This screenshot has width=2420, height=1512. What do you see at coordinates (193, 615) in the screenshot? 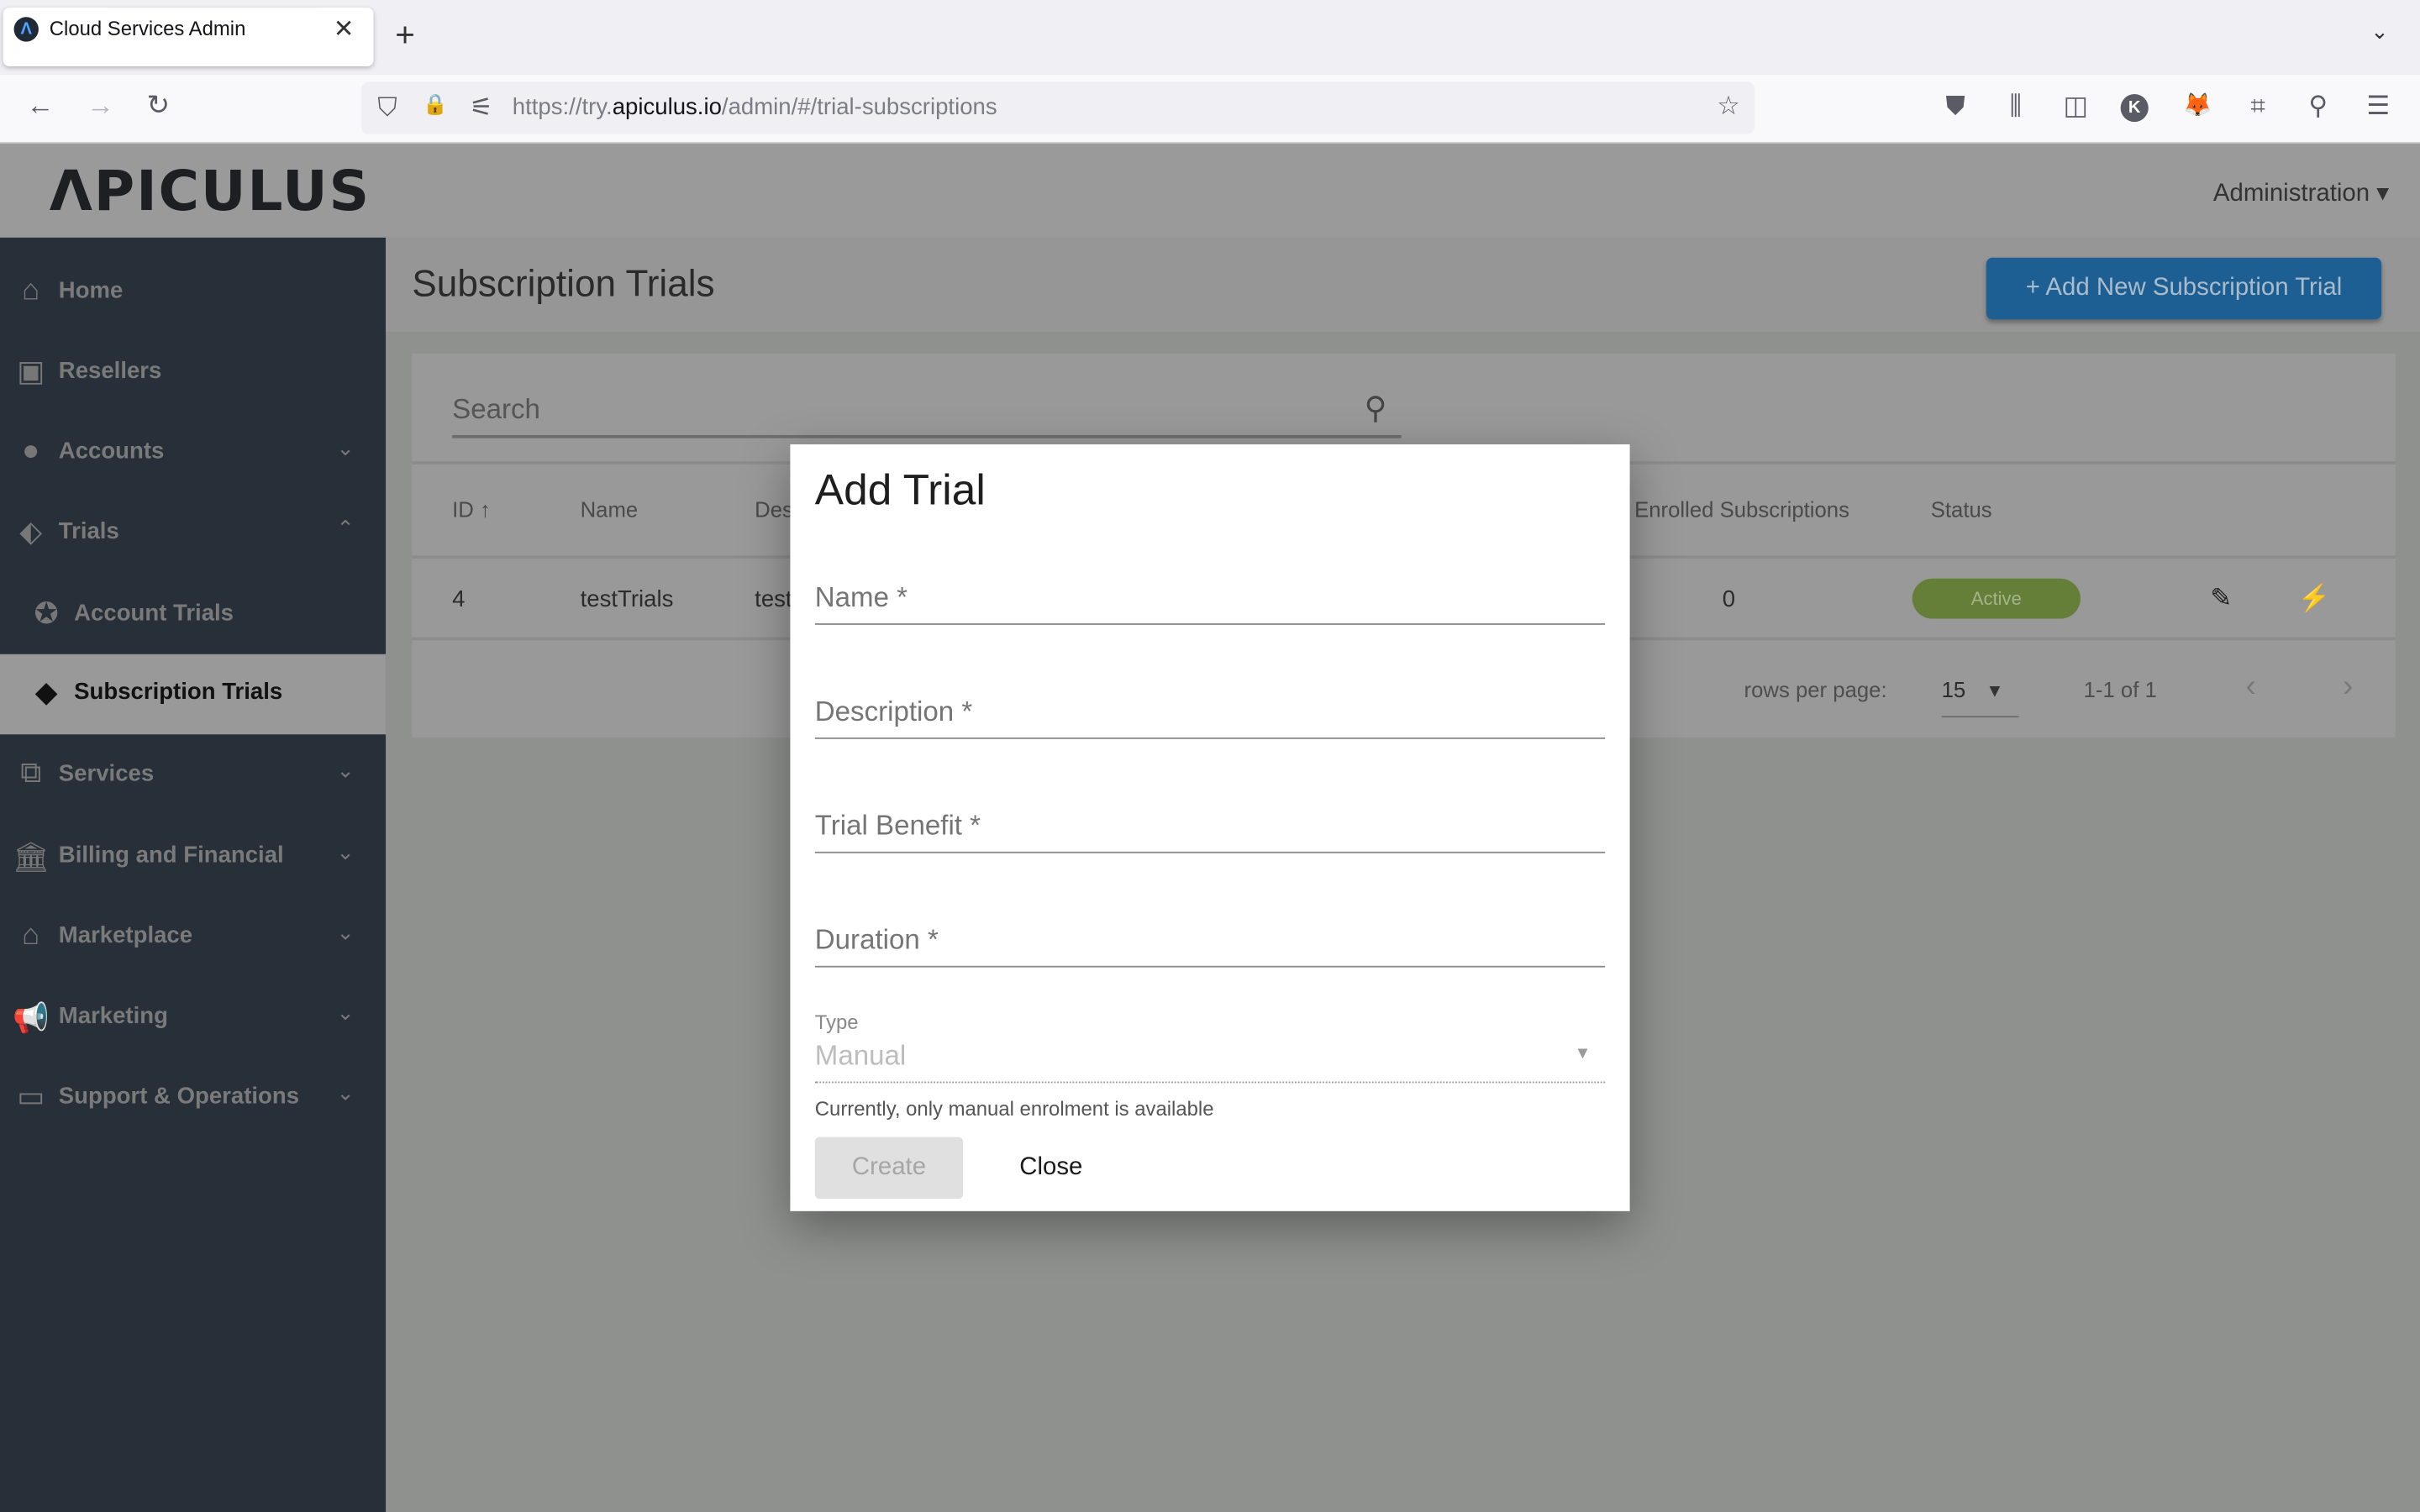
I see `sidebar-item-account-trials: ✪ Account Trials` at bounding box center [193, 615].